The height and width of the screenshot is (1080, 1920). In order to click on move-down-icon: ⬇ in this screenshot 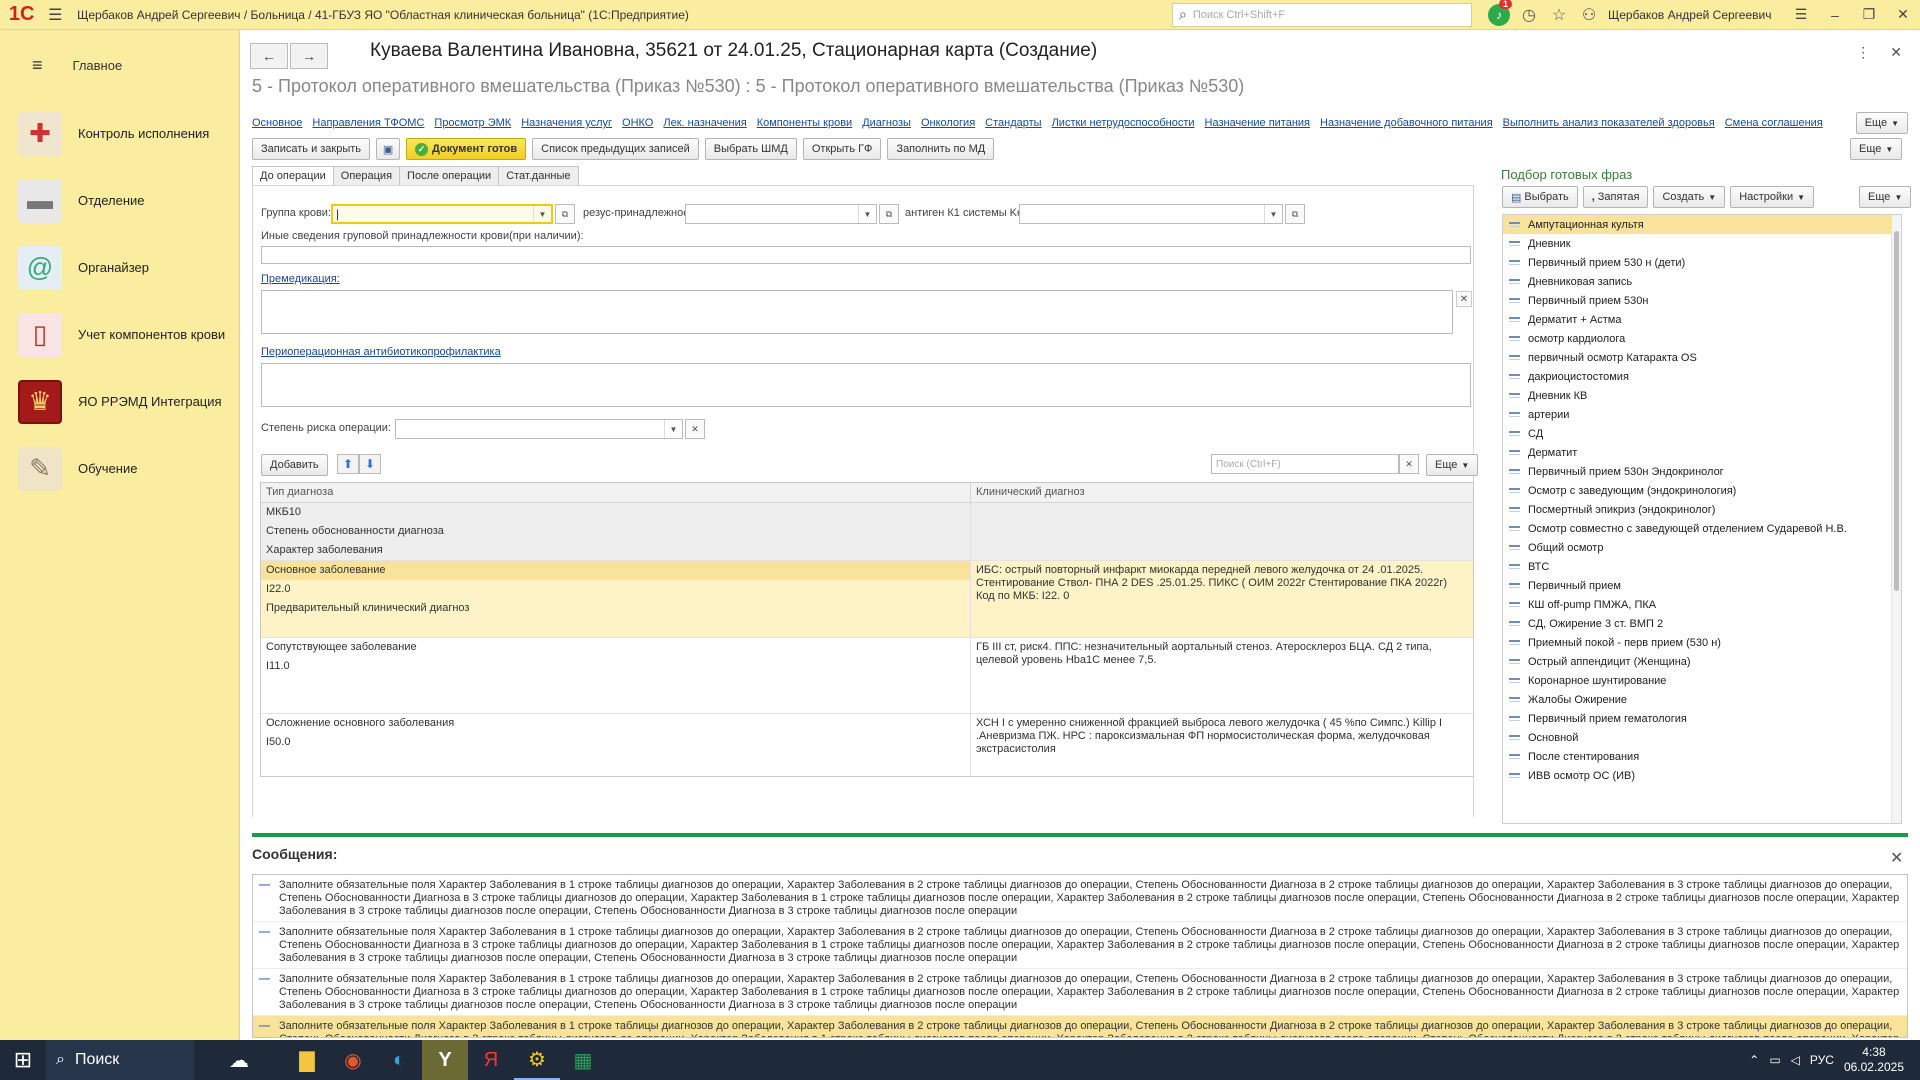, I will do `click(370, 464)`.